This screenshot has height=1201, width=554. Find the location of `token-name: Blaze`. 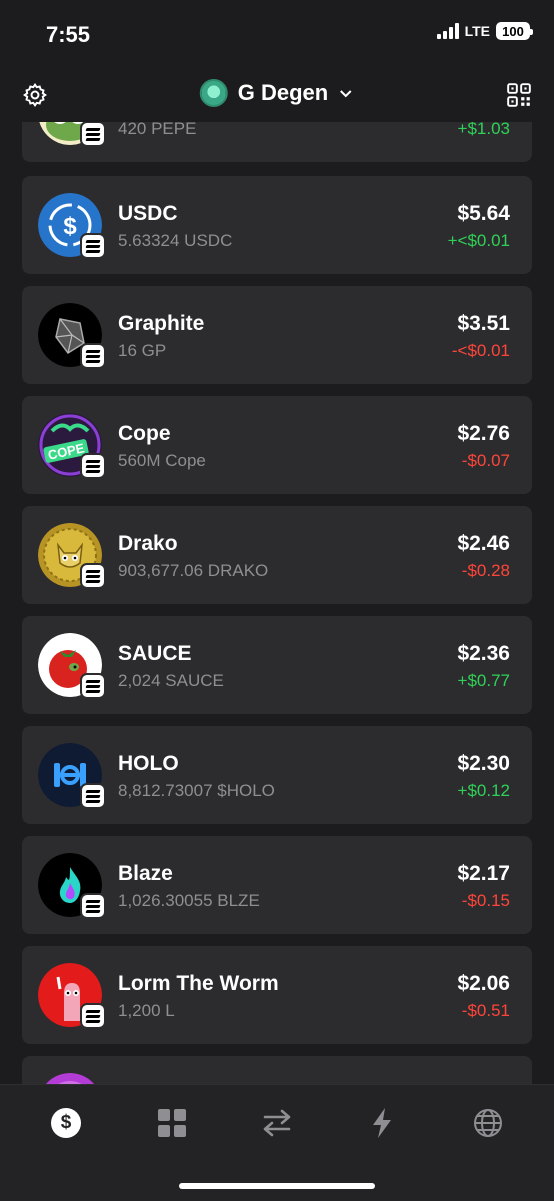

token-name: Blaze is located at coordinates (145, 873).